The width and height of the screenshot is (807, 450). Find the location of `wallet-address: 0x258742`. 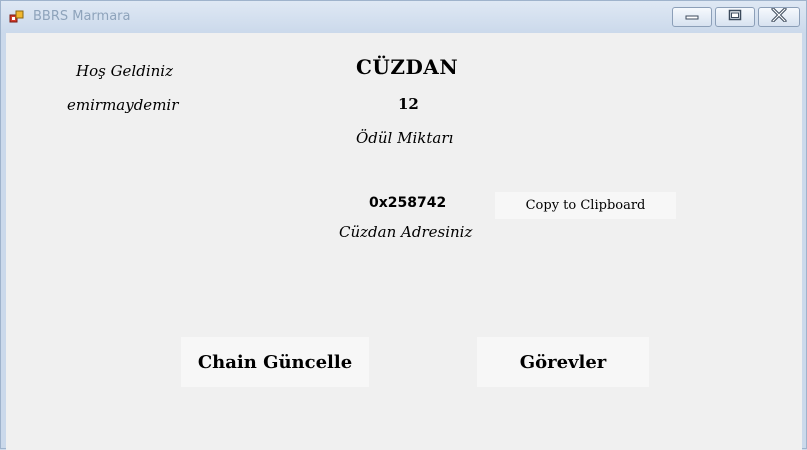

wallet-address: 0x258742 is located at coordinates (408, 203).